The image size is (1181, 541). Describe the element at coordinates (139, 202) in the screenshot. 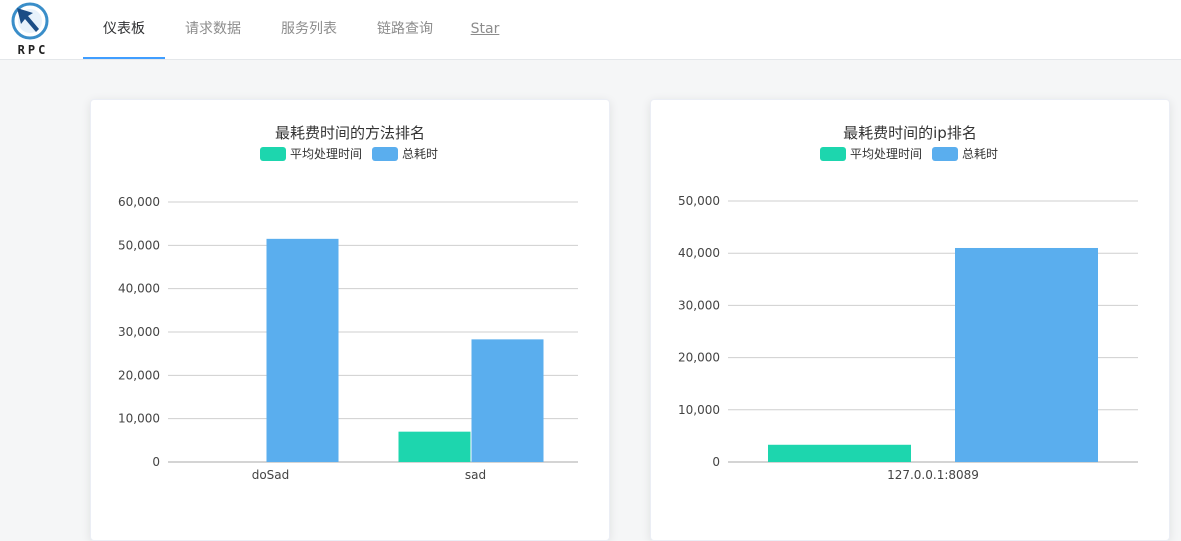

I see `y-tick-label: 60,000` at that location.